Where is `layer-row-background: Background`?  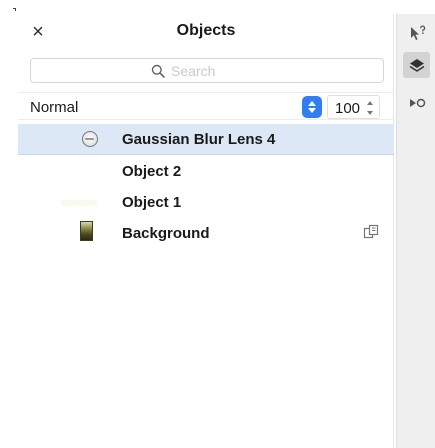
layer-row-background: Background is located at coordinates (206, 233).